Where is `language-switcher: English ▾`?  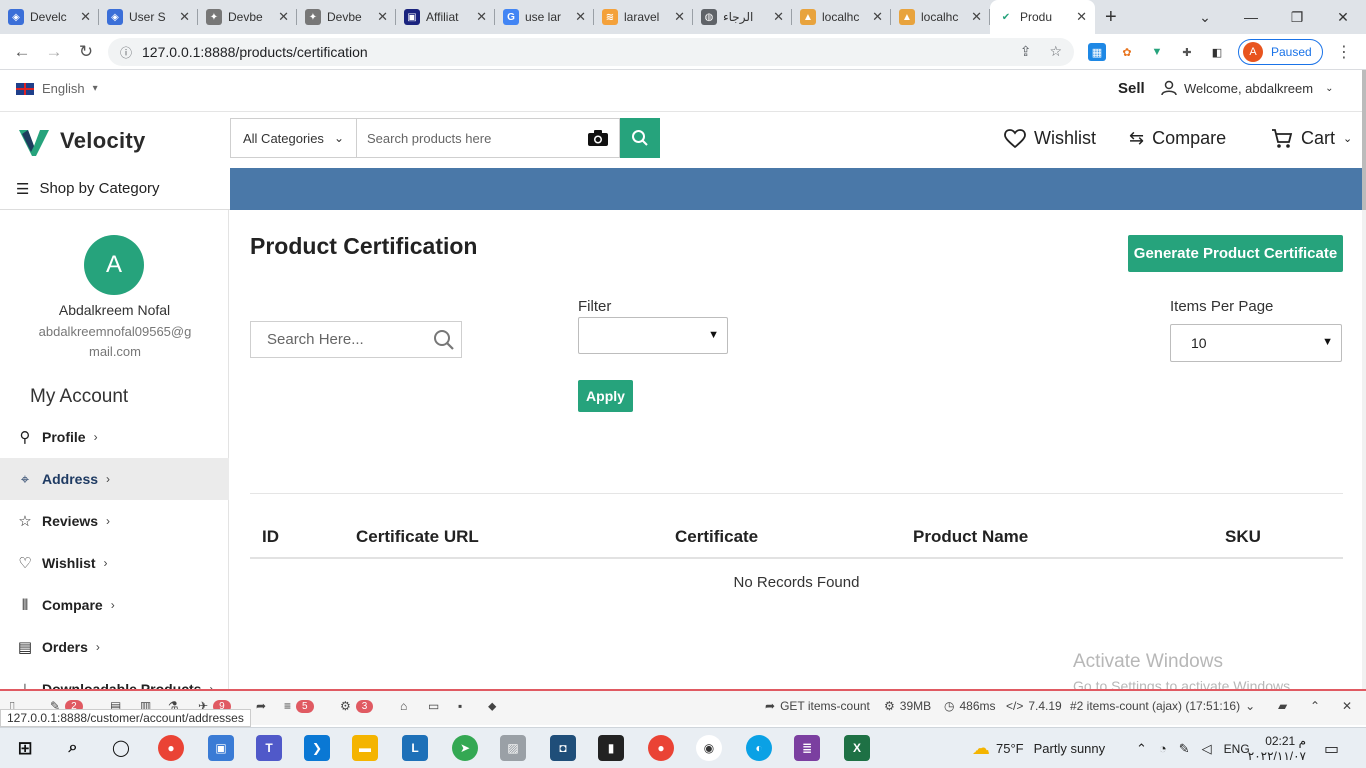
language-switcher: English ▾ is located at coordinates (57, 88).